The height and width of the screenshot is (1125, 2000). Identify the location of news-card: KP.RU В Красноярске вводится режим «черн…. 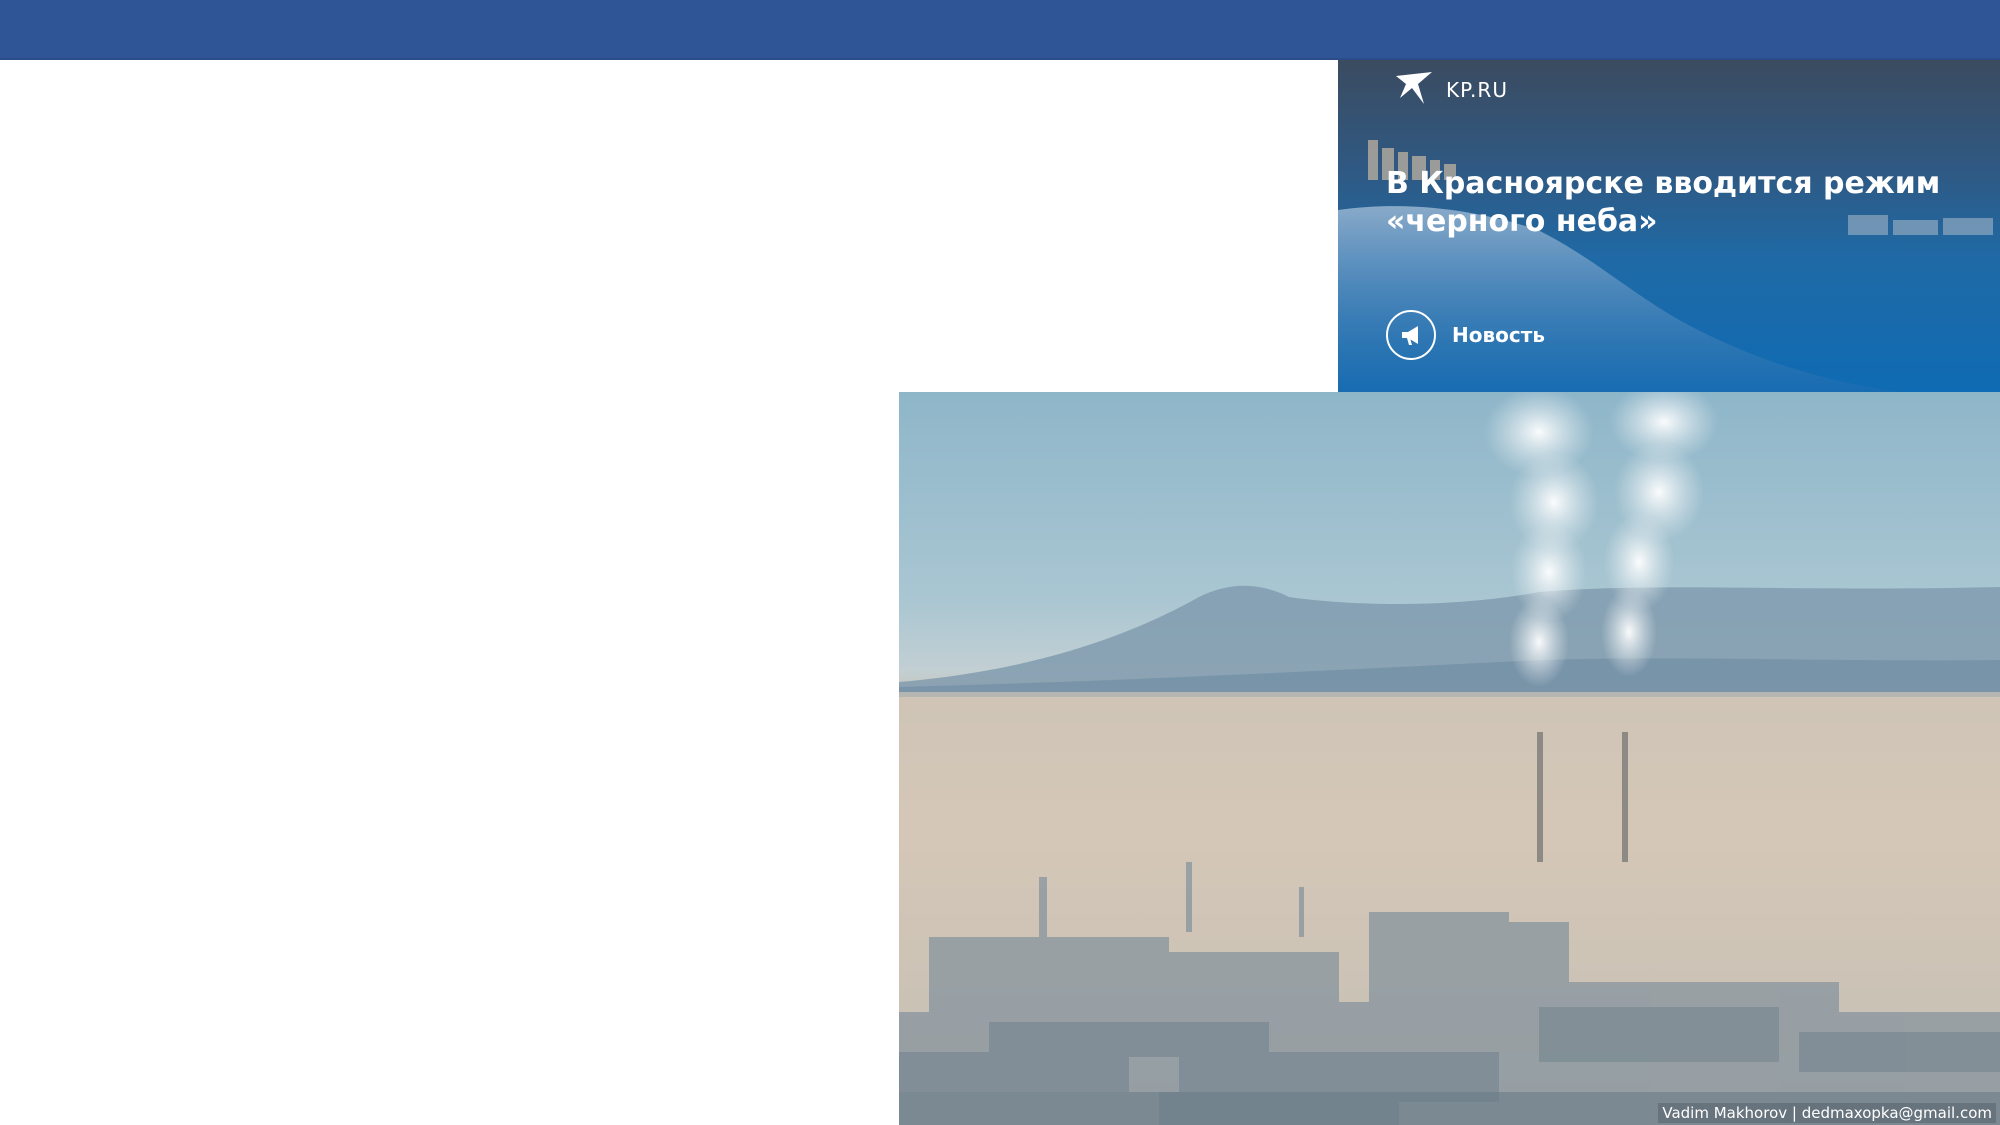
(1669, 226).